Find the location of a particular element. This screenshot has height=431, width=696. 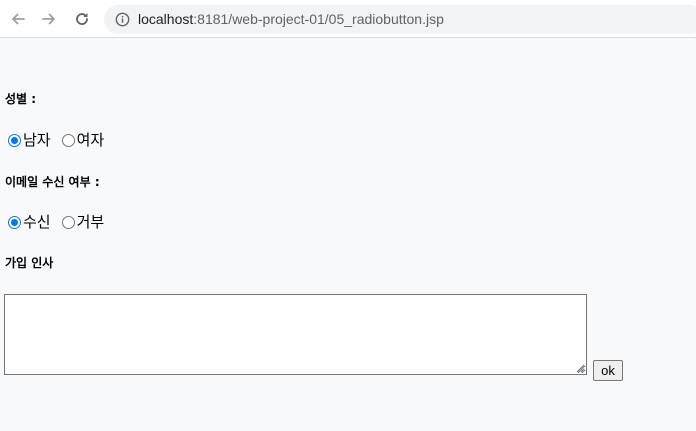

greeting-heading: 가입 인사 is located at coordinates (29, 263).